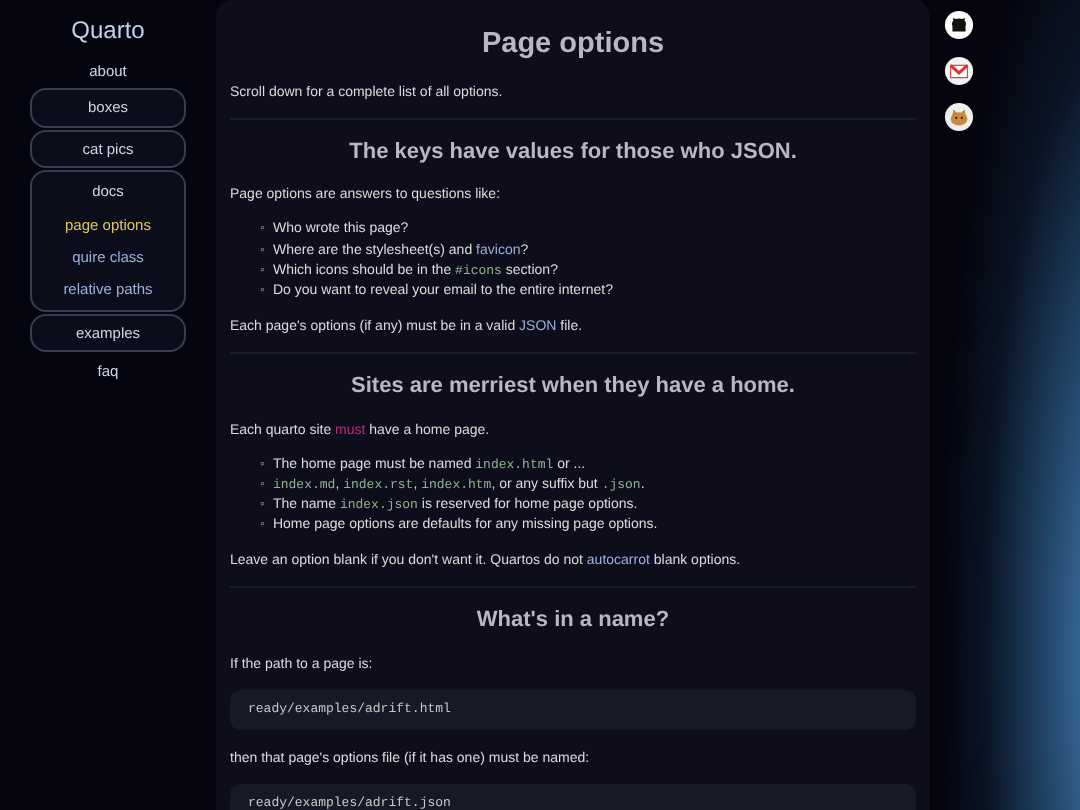  I want to click on section-heading: Sites are merriest when they have a home., so click(573, 387).